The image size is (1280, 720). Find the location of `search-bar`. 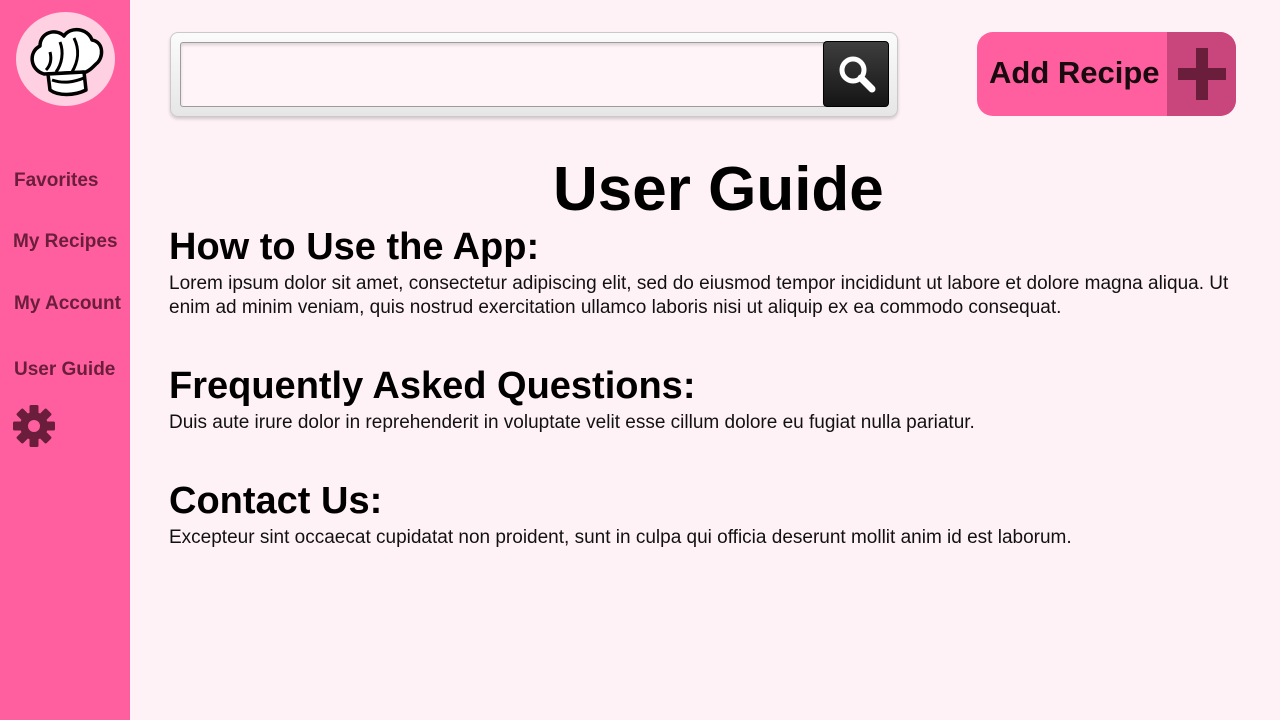

search-bar is located at coordinates (534, 74).